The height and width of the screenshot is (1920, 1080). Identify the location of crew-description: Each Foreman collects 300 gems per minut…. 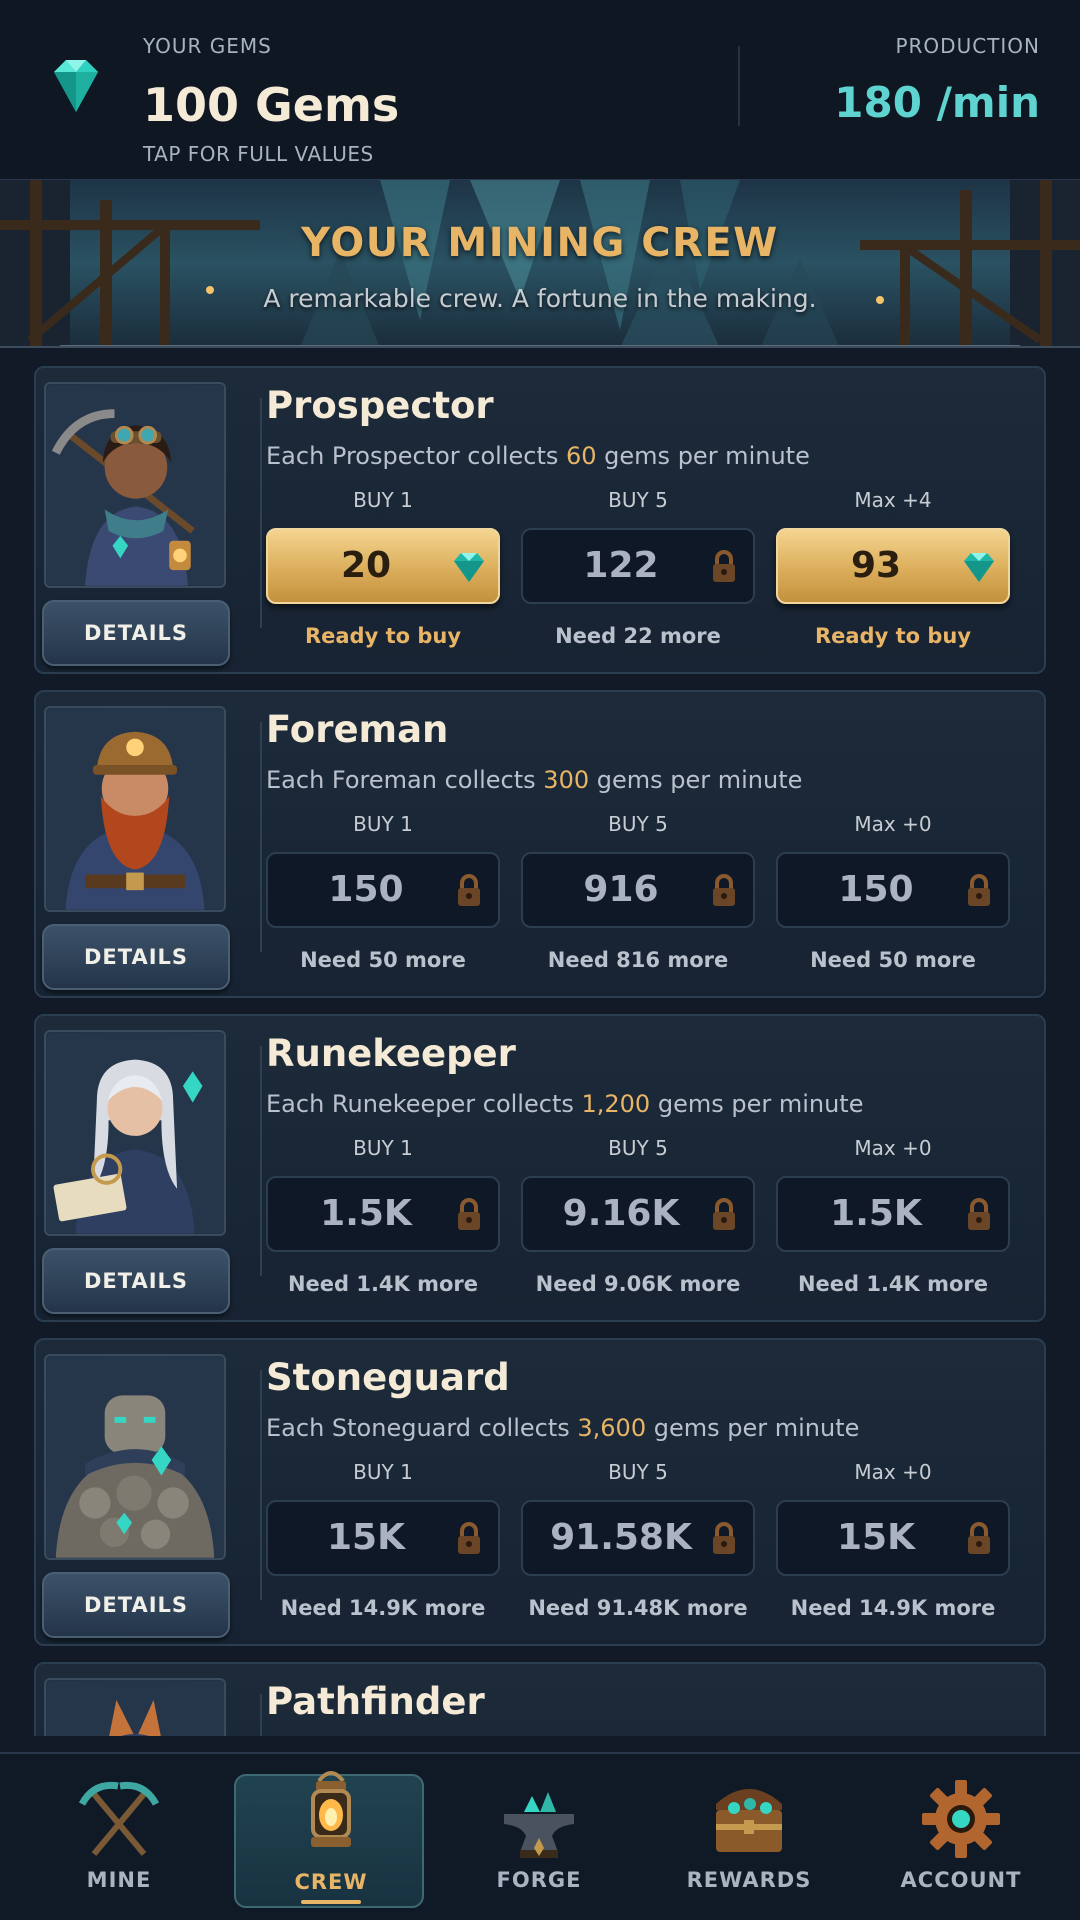
(534, 780).